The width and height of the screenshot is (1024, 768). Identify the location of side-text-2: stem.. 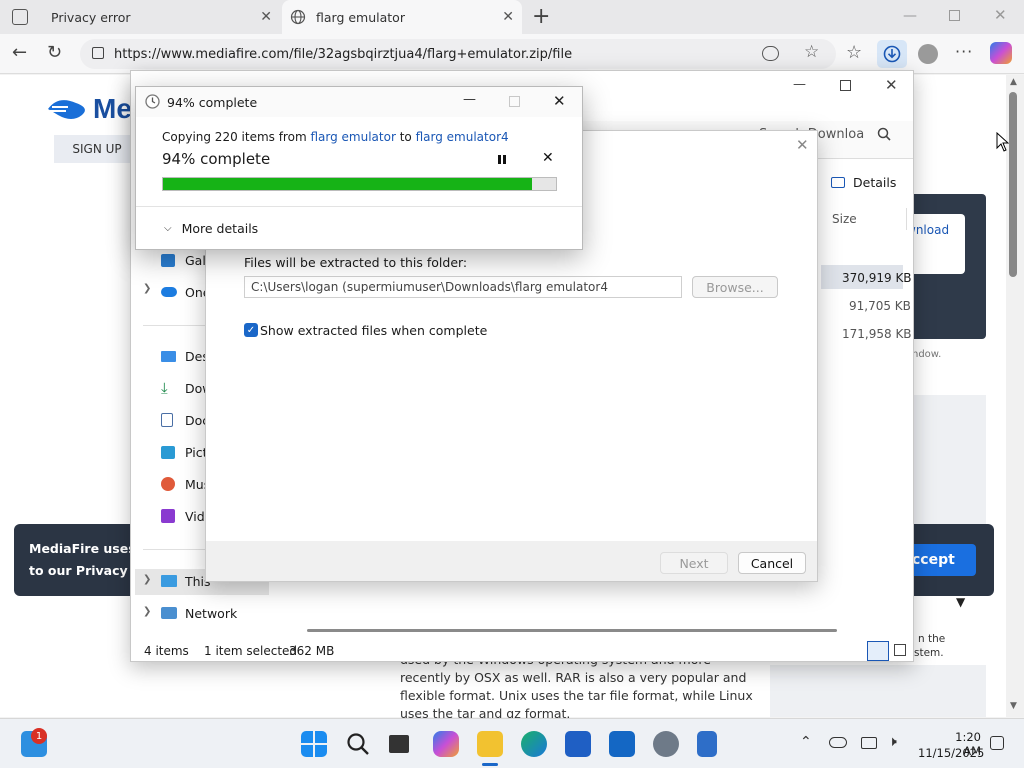
(929, 653).